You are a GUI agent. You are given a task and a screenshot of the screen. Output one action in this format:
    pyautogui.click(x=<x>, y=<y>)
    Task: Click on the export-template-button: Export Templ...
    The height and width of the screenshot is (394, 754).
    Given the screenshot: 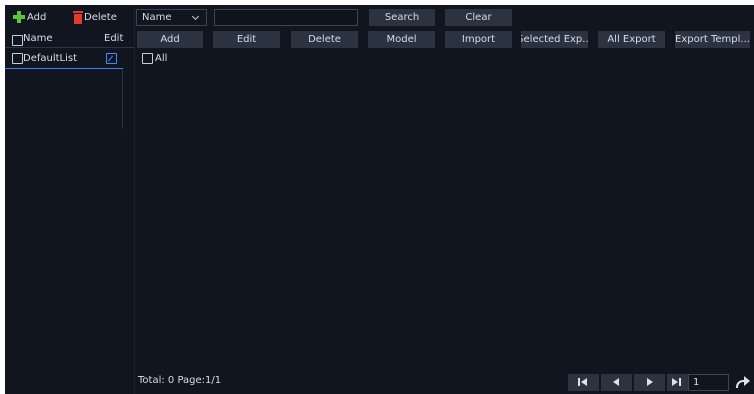 What is the action you would take?
    pyautogui.click(x=712, y=39)
    